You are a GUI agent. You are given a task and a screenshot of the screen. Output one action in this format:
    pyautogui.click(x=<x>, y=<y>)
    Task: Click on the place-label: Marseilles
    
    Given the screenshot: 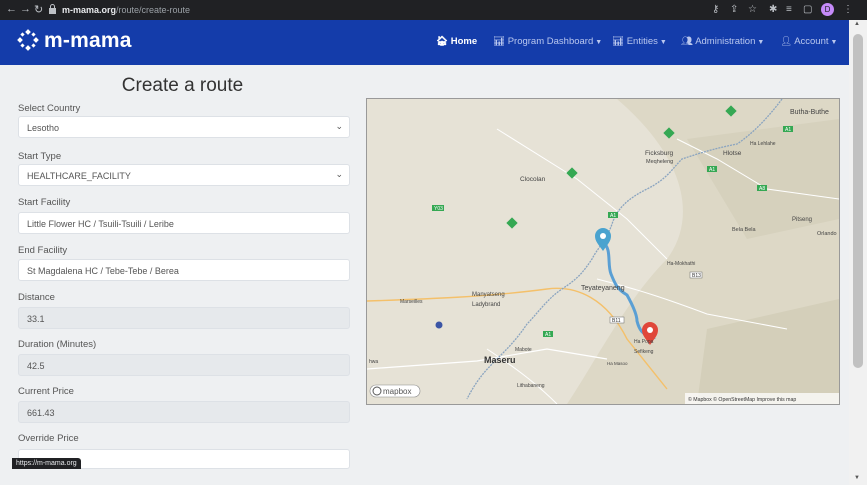 What is the action you would take?
    pyautogui.click(x=411, y=302)
    